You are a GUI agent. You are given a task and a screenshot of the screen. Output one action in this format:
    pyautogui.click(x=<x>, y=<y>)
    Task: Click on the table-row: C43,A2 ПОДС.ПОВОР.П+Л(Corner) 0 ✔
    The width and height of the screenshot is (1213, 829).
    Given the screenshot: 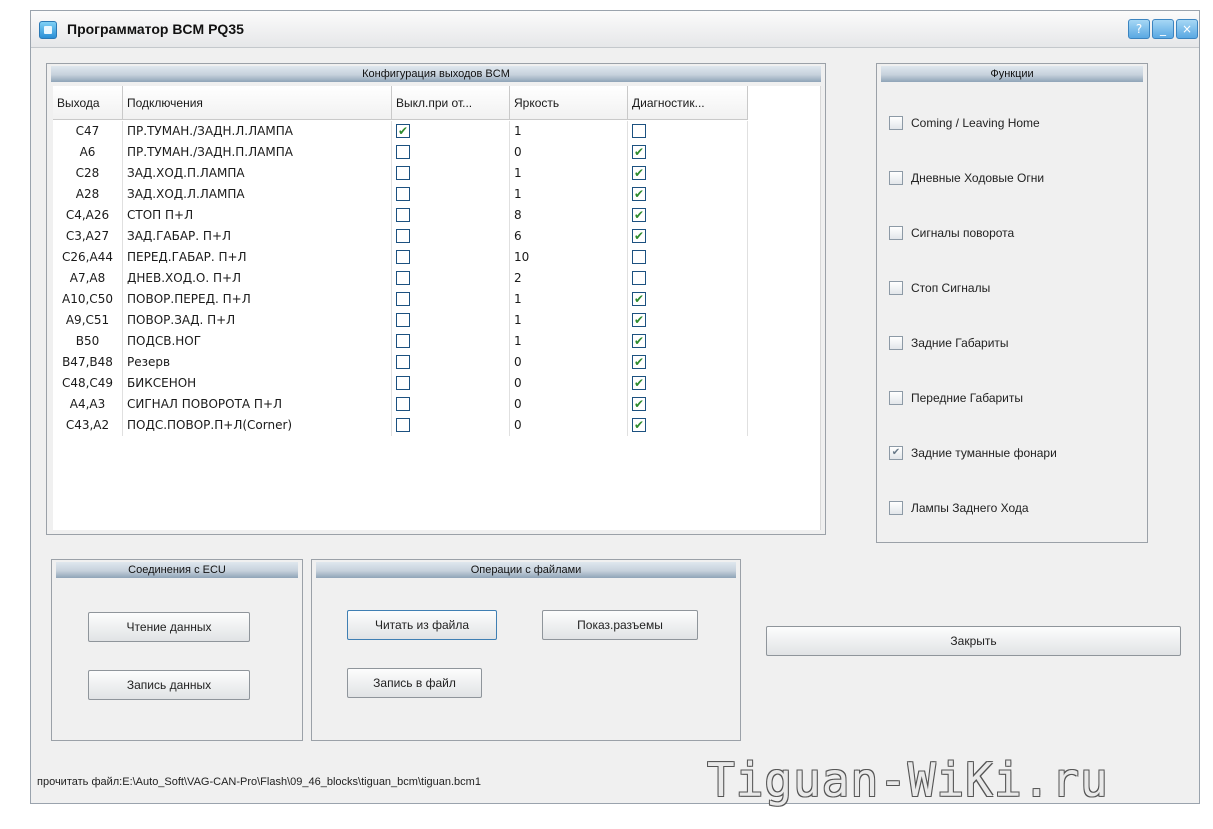 What is the action you would take?
    pyautogui.click(x=408, y=425)
    